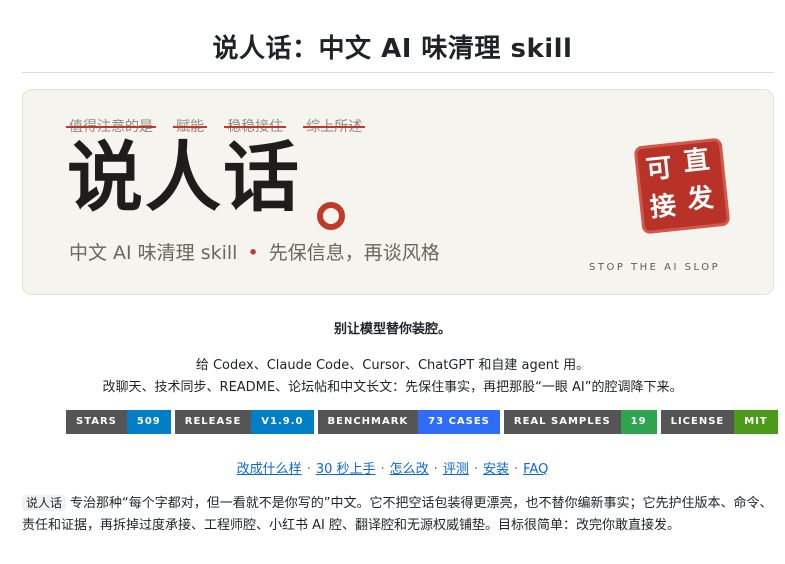  I want to click on badge-value: MIT, so click(756, 422).